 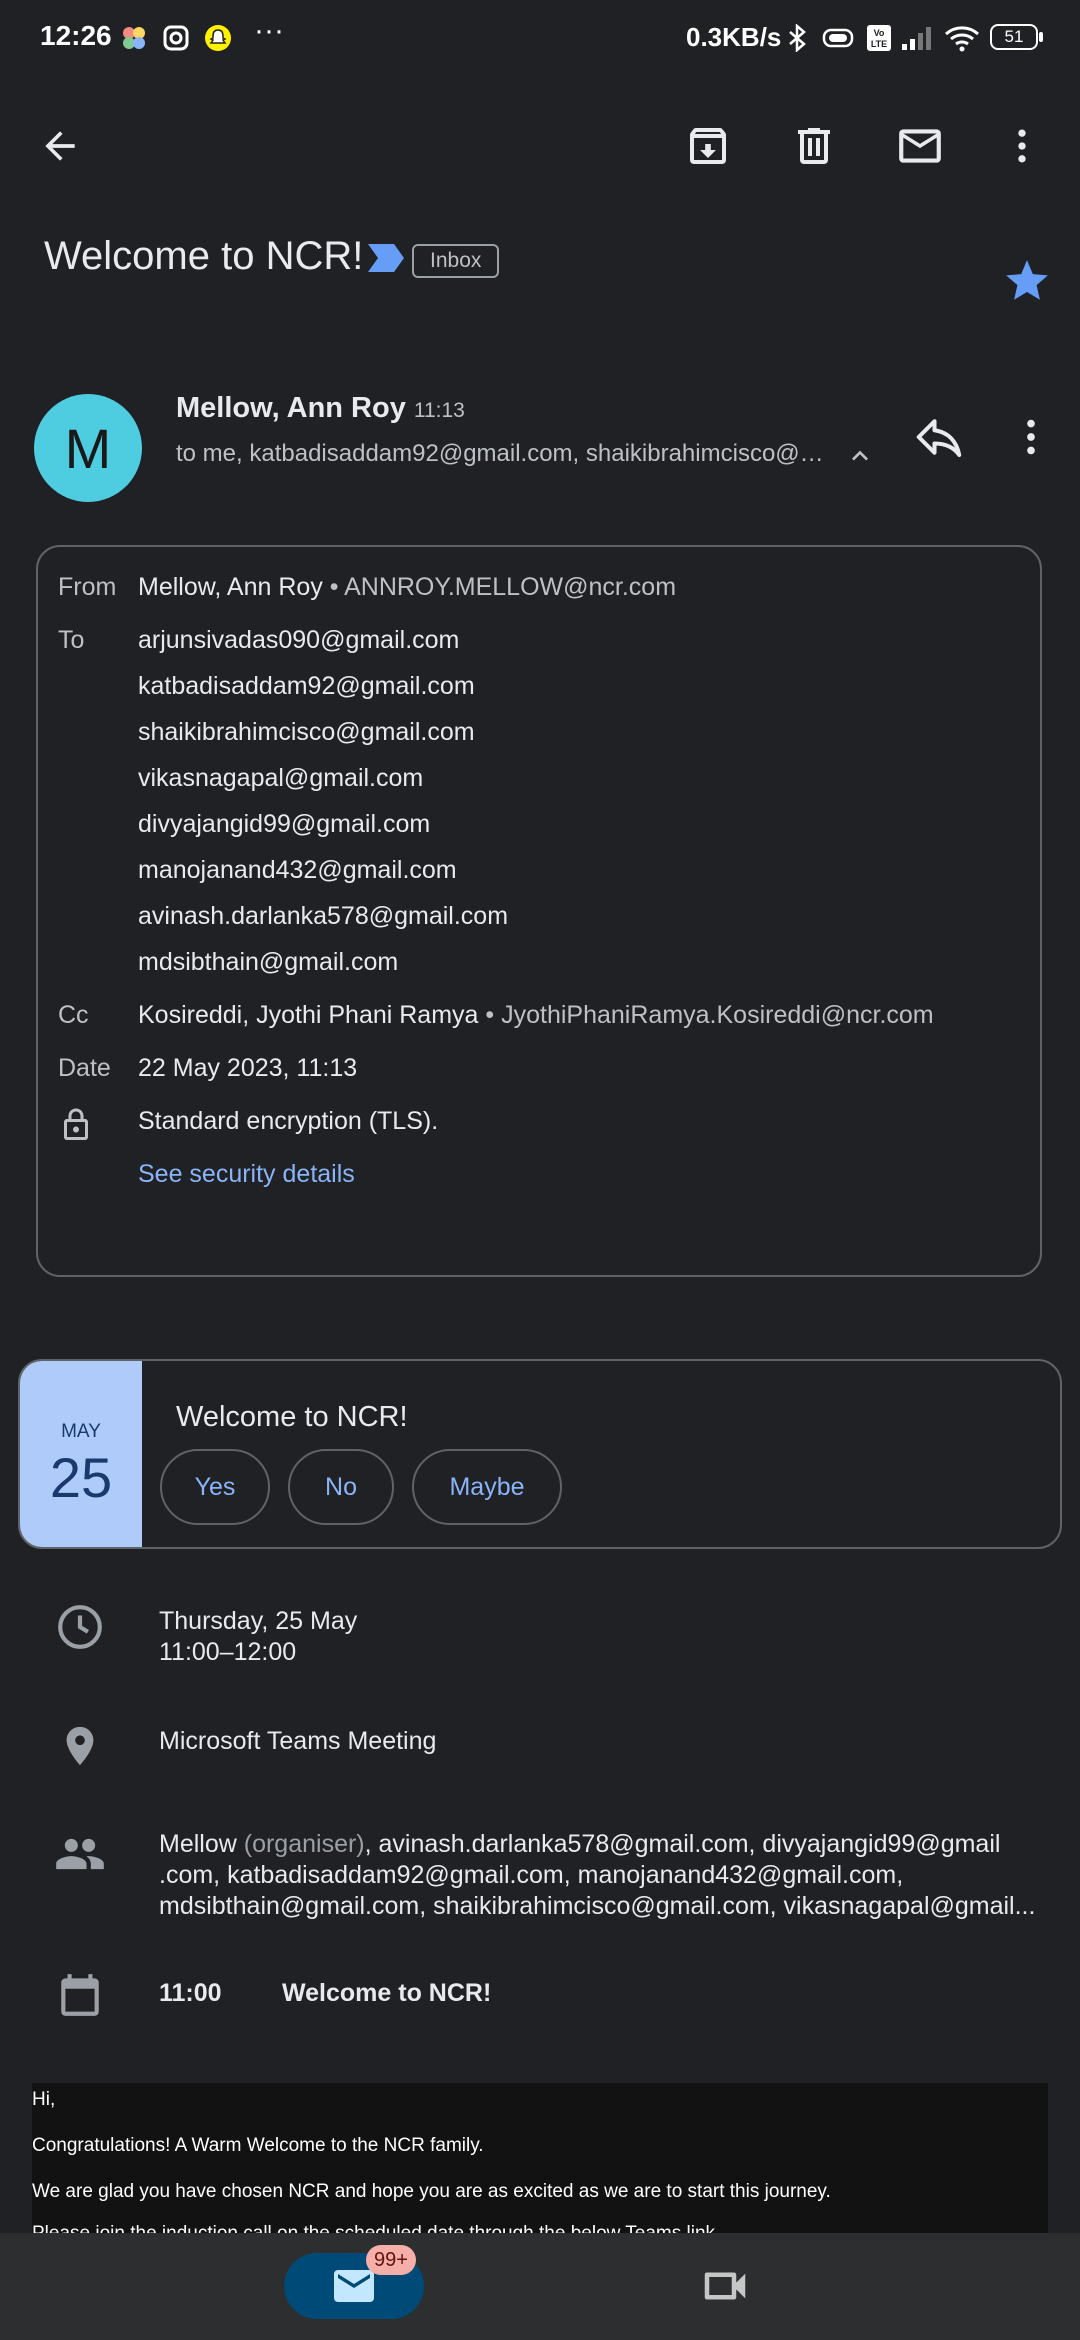 I want to click on reply-button, so click(x=939, y=437).